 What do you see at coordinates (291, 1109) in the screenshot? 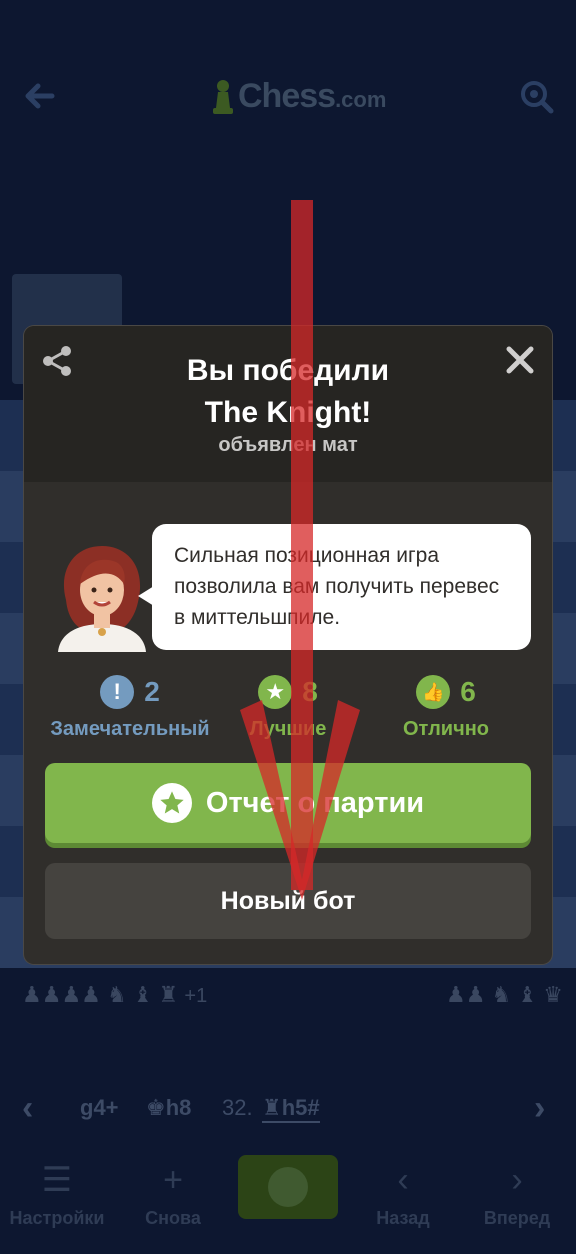
I see `move-item-current: ♜h5#` at bounding box center [291, 1109].